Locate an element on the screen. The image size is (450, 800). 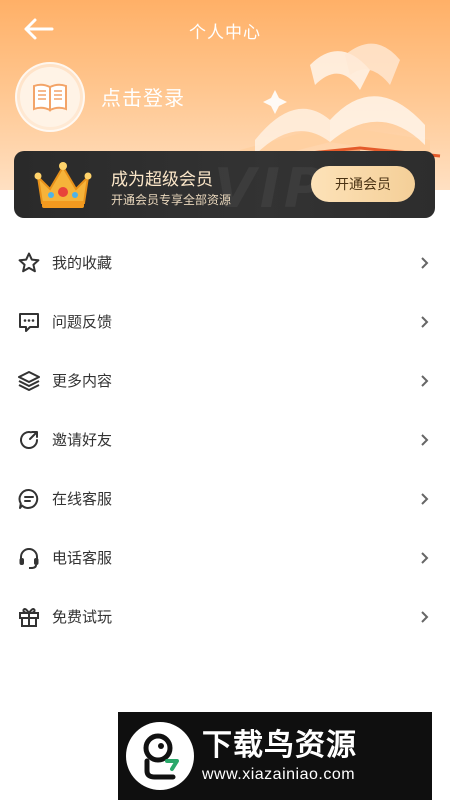
menu-item-online-service: 在线客服 is located at coordinates (225, 498).